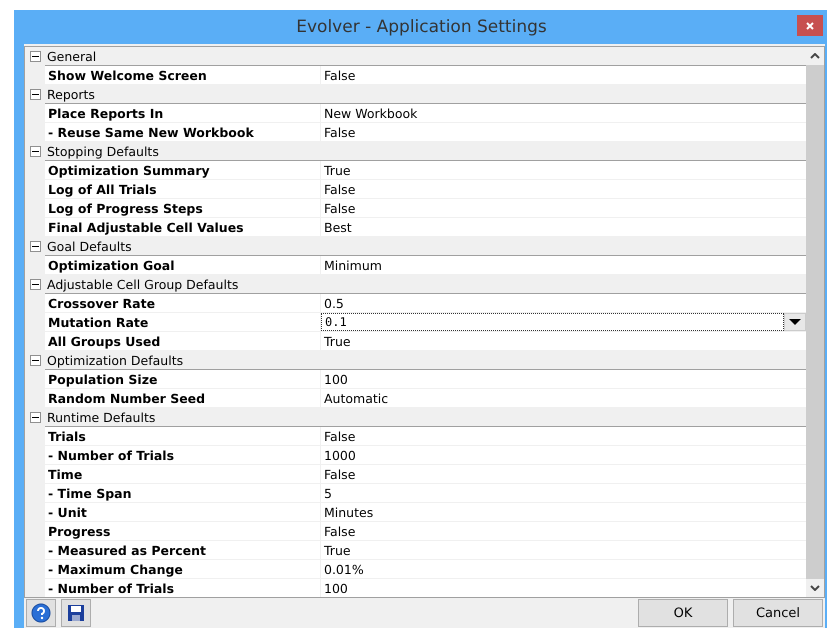 The height and width of the screenshot is (628, 827). I want to click on help-icon, so click(41, 613).